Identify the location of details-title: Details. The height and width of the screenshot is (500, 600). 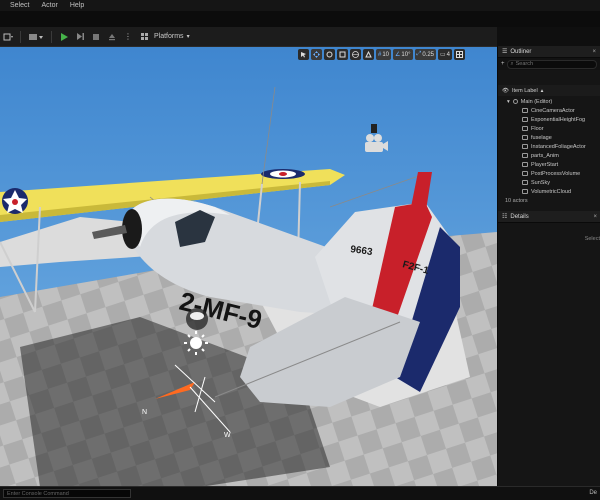
(519, 216).